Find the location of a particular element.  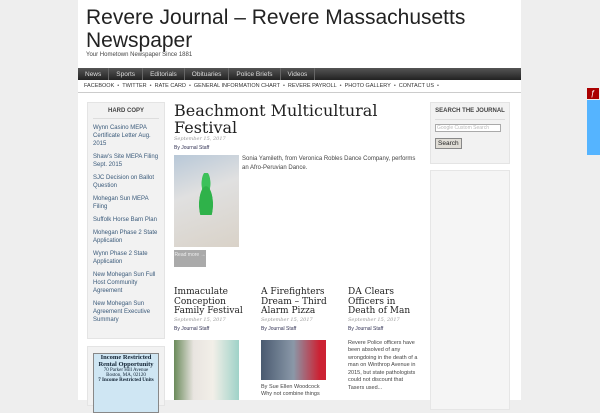

nav-police-briefs: Police Briefs is located at coordinates (255, 74).